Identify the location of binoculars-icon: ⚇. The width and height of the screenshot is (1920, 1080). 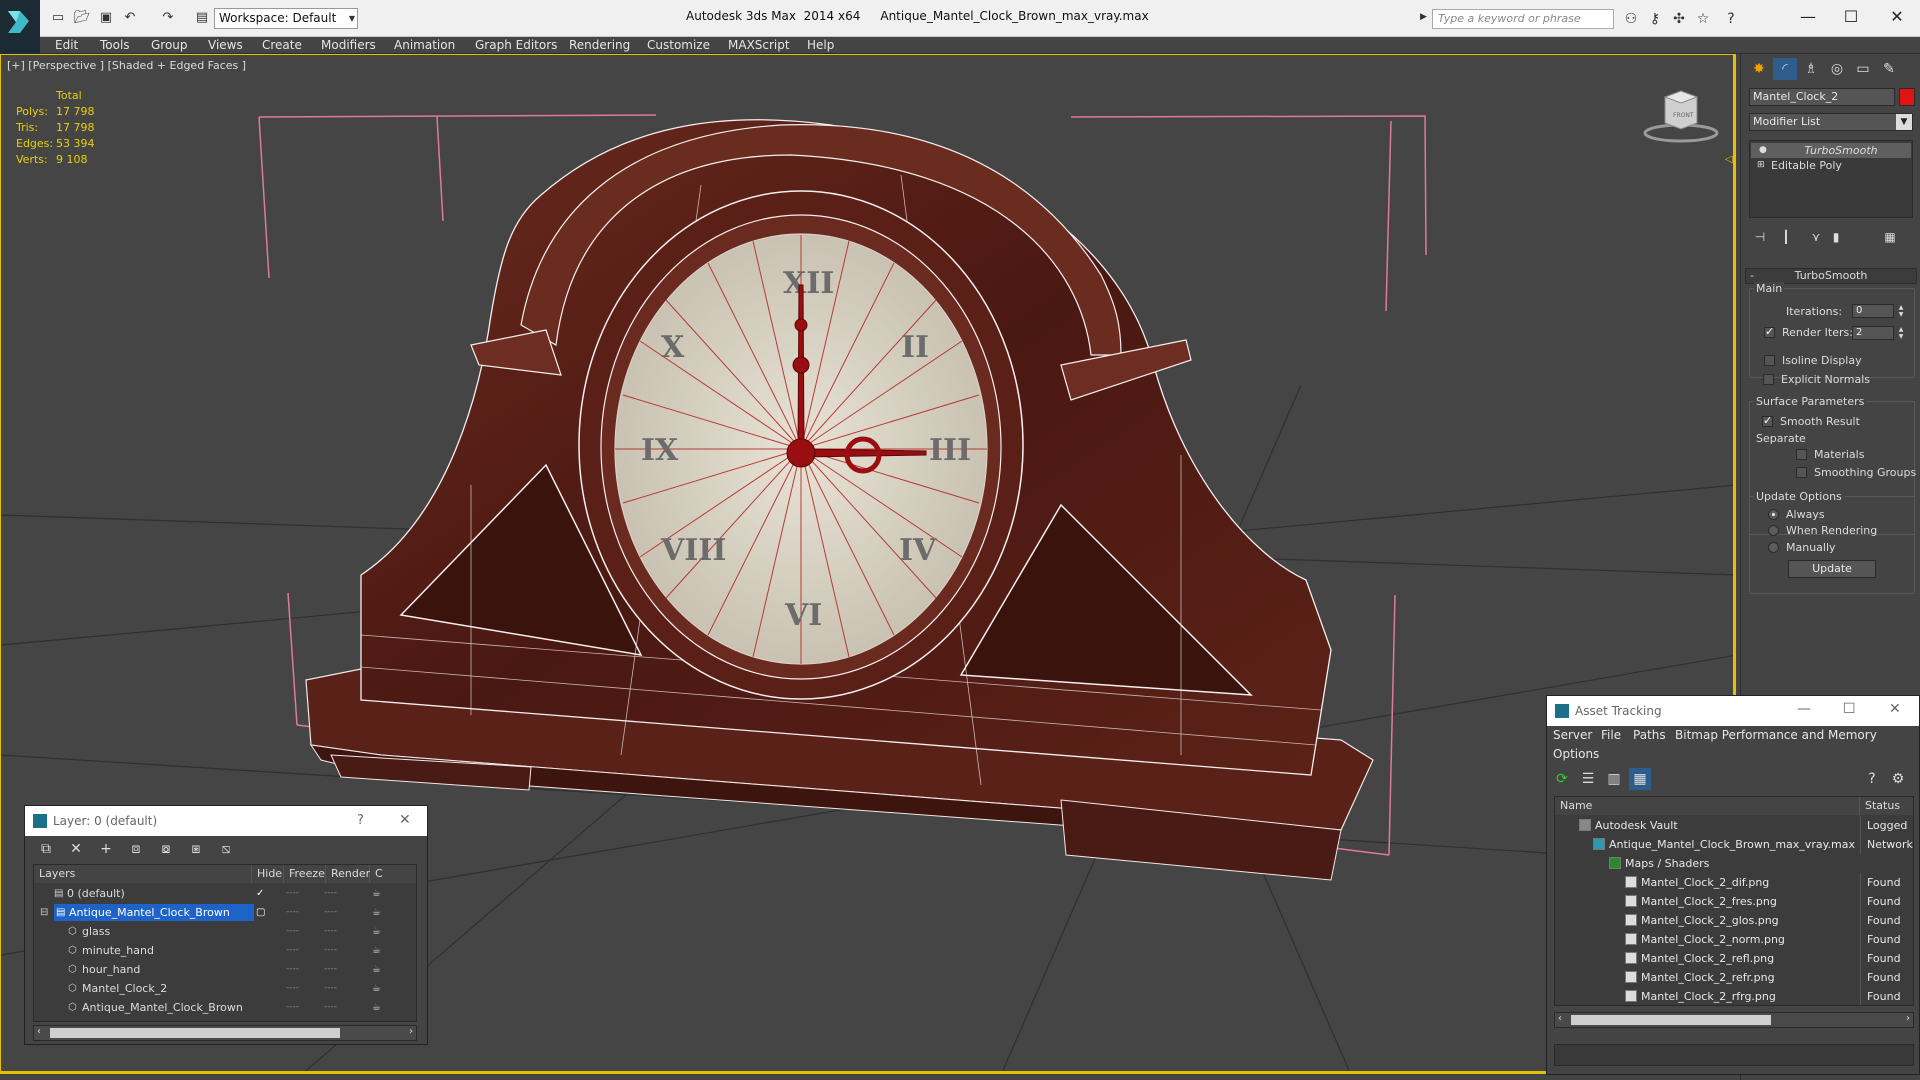
(1631, 19).